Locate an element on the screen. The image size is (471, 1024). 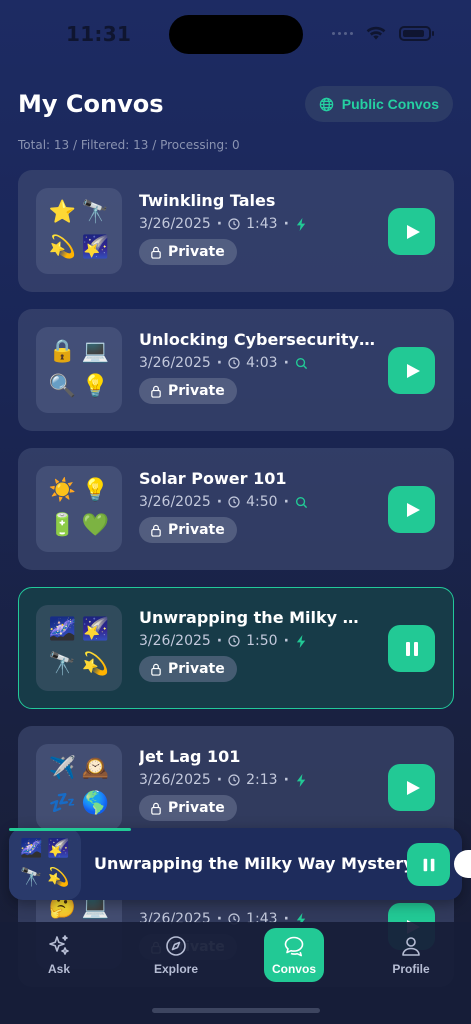
convo-meta: 3/26/2025 · 4:50 · is located at coordinates (223, 502).